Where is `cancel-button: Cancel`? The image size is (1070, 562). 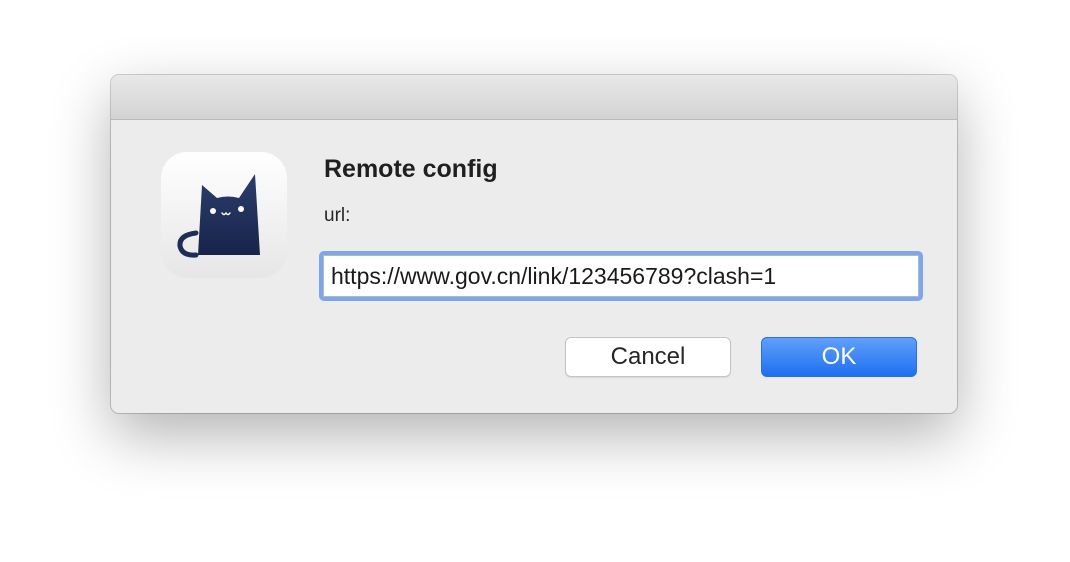 cancel-button: Cancel is located at coordinates (648, 357).